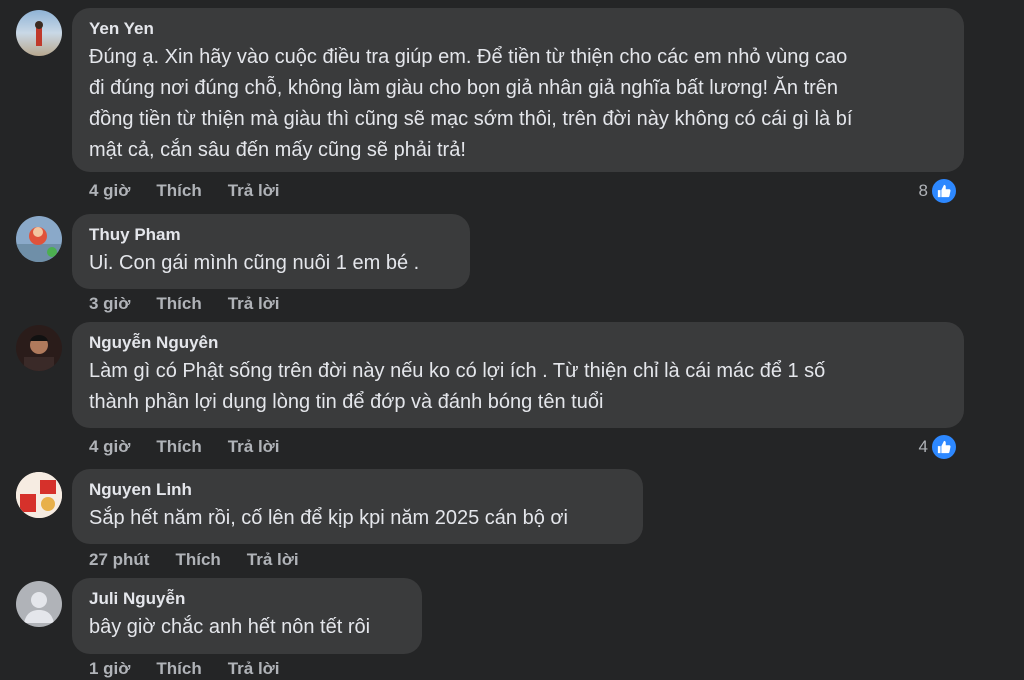  What do you see at coordinates (923, 446) in the screenshot?
I see `reaction-count: 4` at bounding box center [923, 446].